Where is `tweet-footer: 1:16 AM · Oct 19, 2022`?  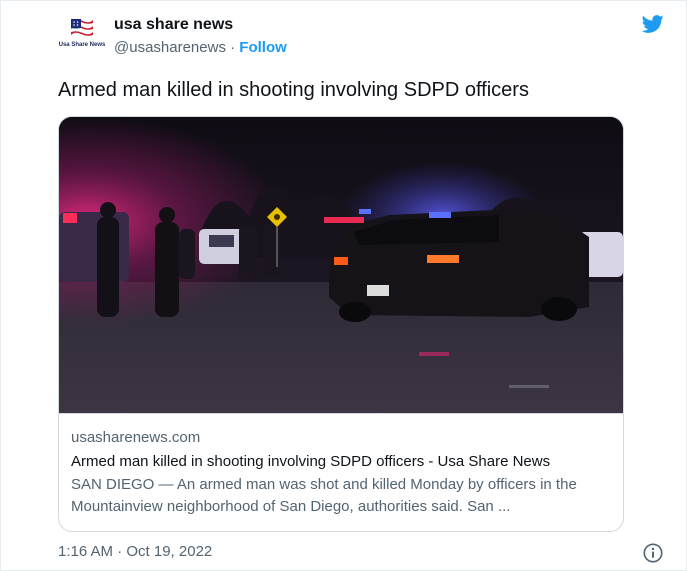
tweet-footer: 1:16 AM · Oct 19, 2022 is located at coordinates (360, 554).